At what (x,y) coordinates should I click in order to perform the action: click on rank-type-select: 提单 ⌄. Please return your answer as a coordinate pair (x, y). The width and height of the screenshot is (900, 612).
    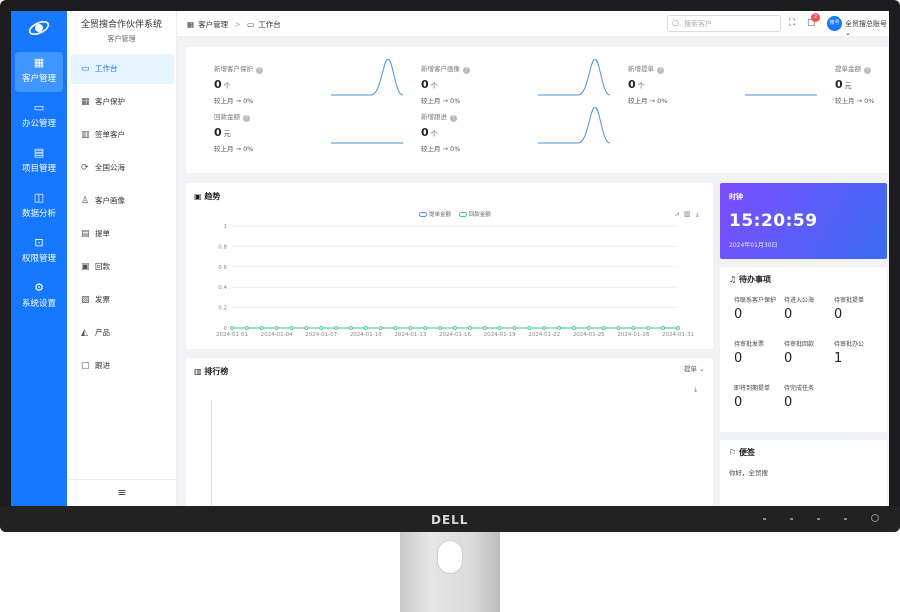
    Looking at the image, I should click on (694, 368).